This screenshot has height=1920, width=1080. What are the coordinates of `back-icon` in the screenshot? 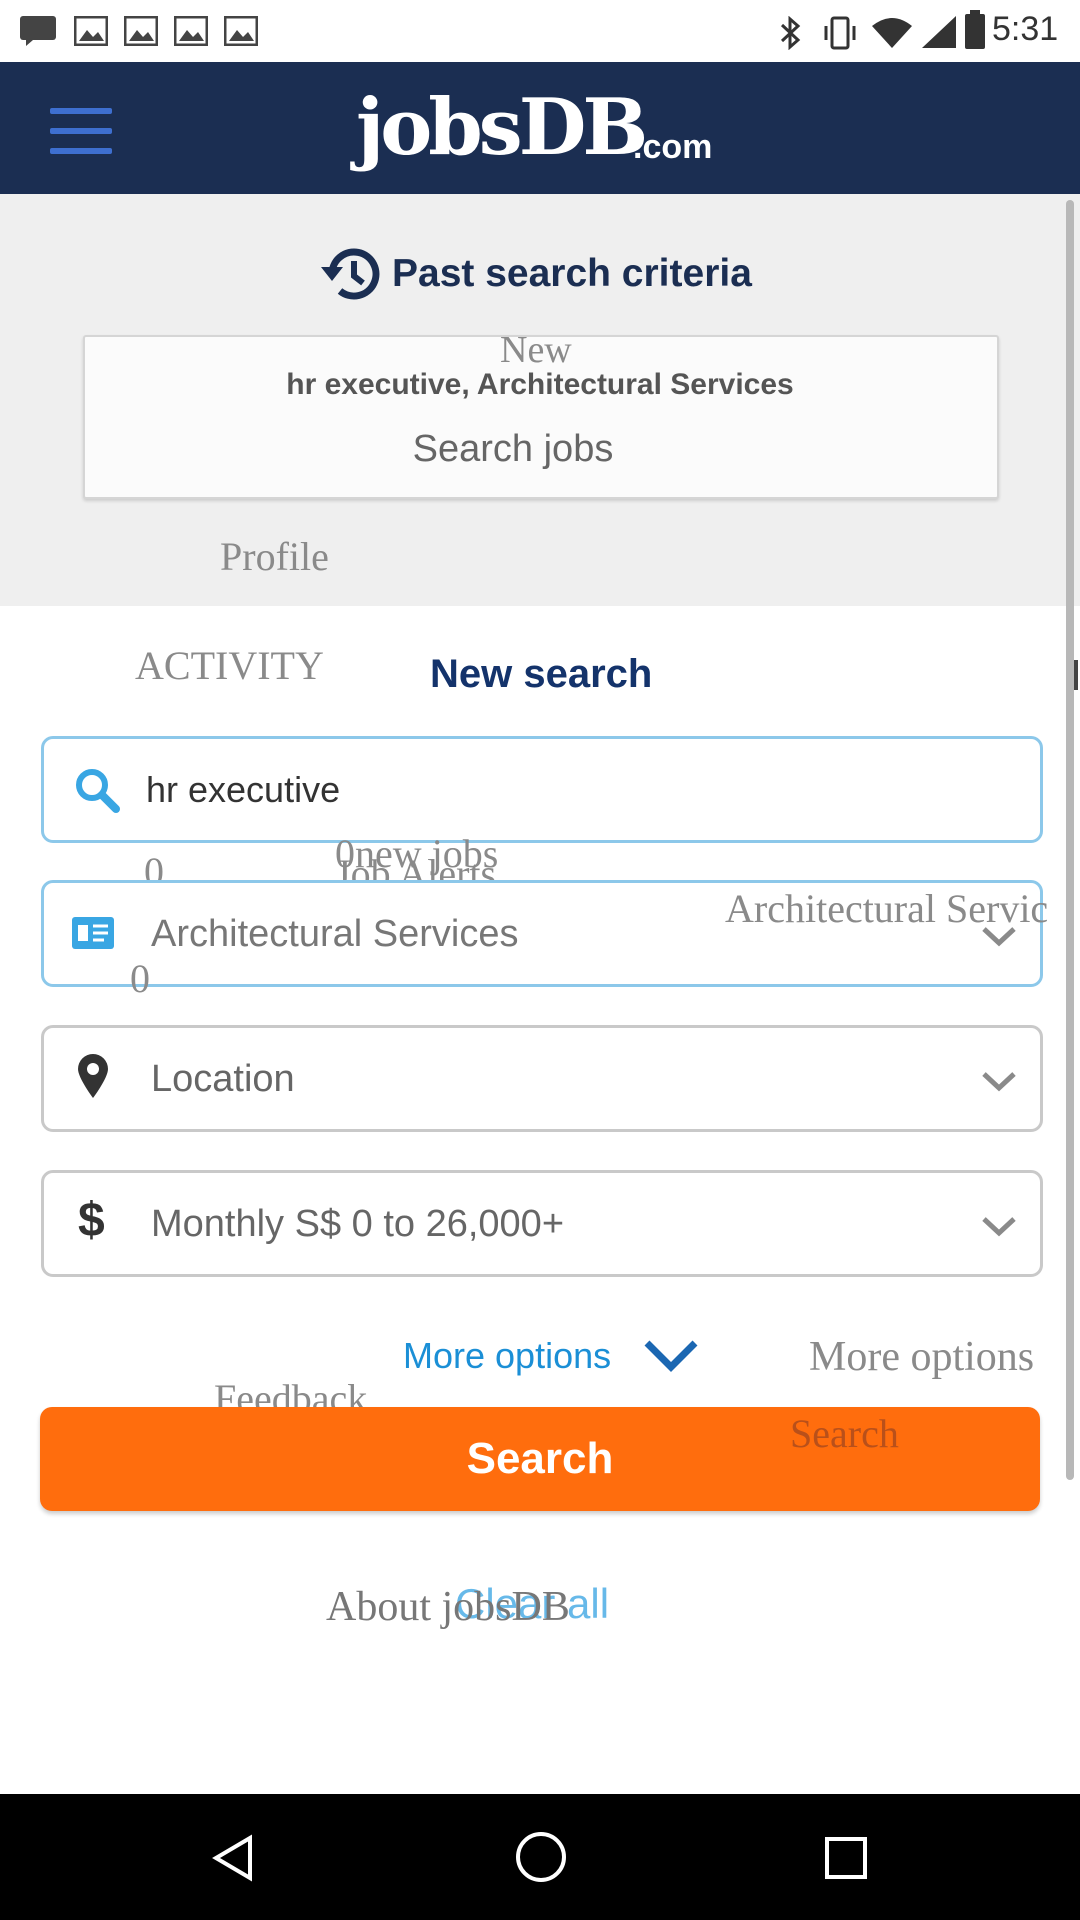 It's located at (232, 1858).